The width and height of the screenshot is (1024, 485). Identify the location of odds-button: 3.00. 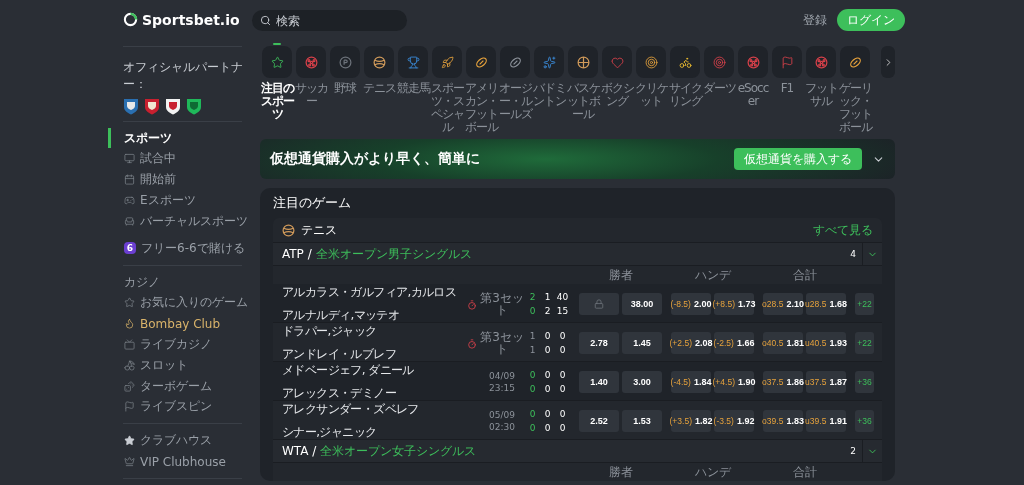
(642, 382).